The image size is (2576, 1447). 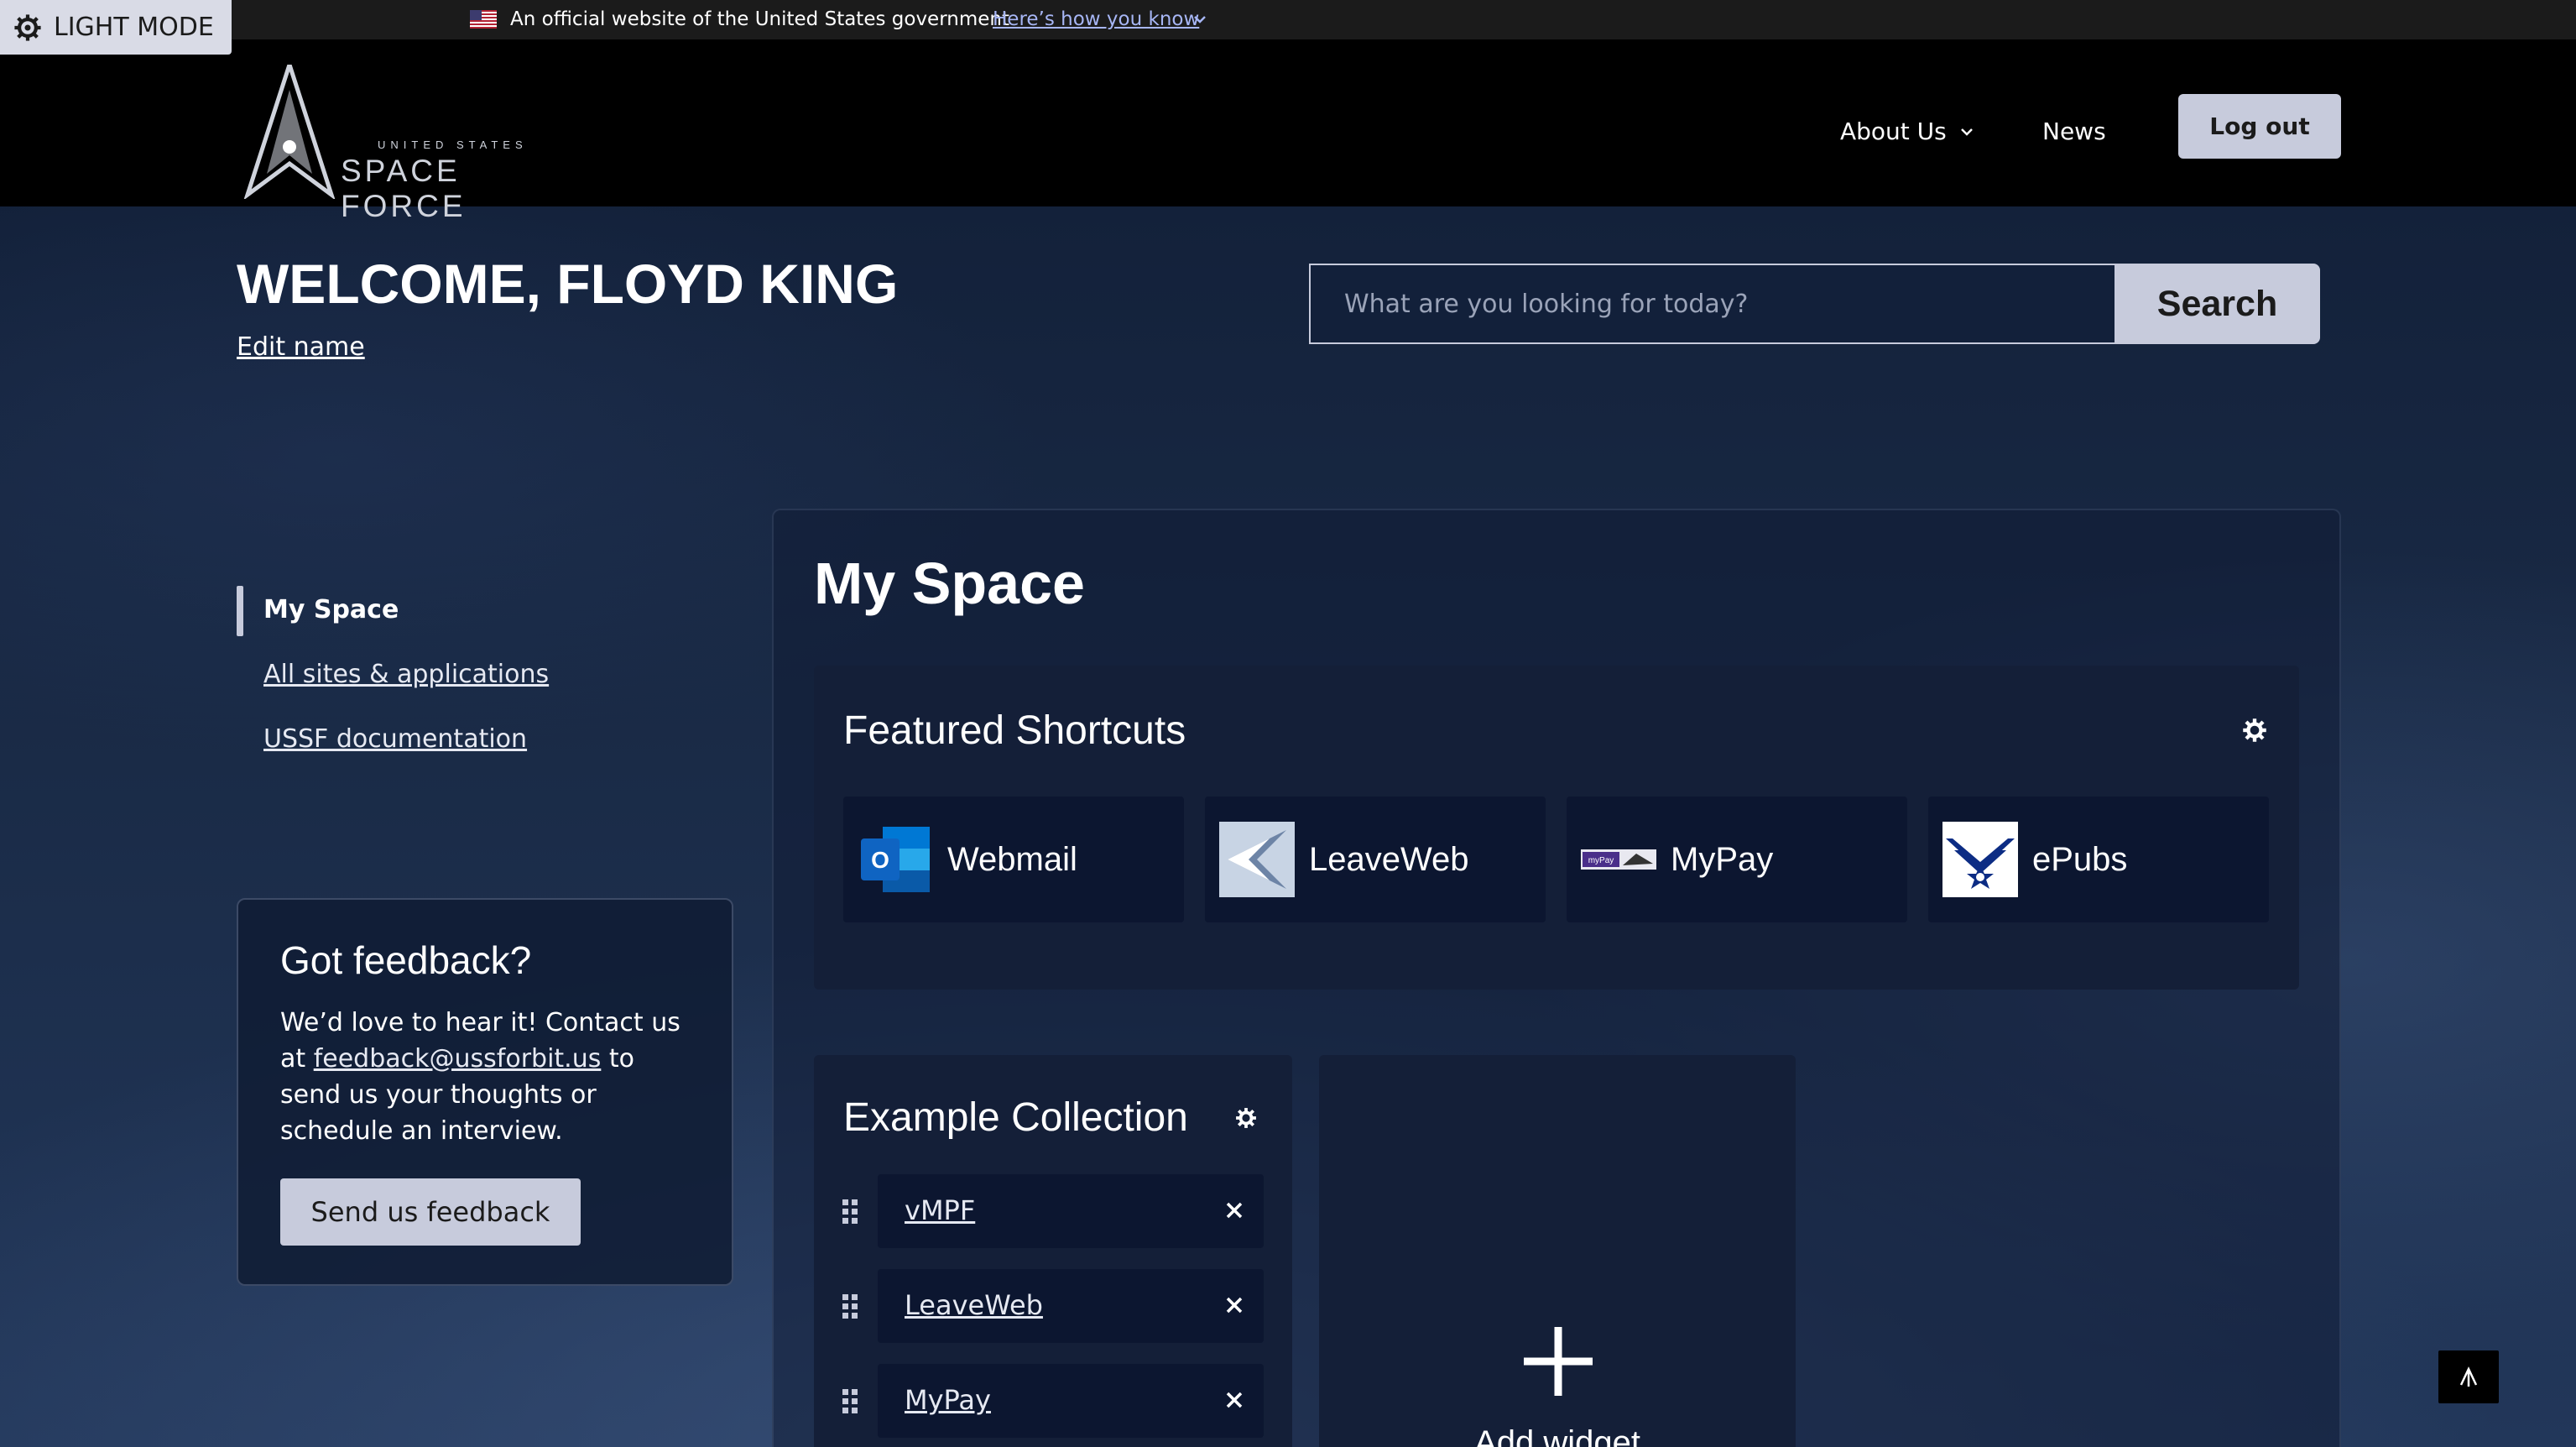 What do you see at coordinates (1893, 131) in the screenshot?
I see `nav-about-label: About Us` at bounding box center [1893, 131].